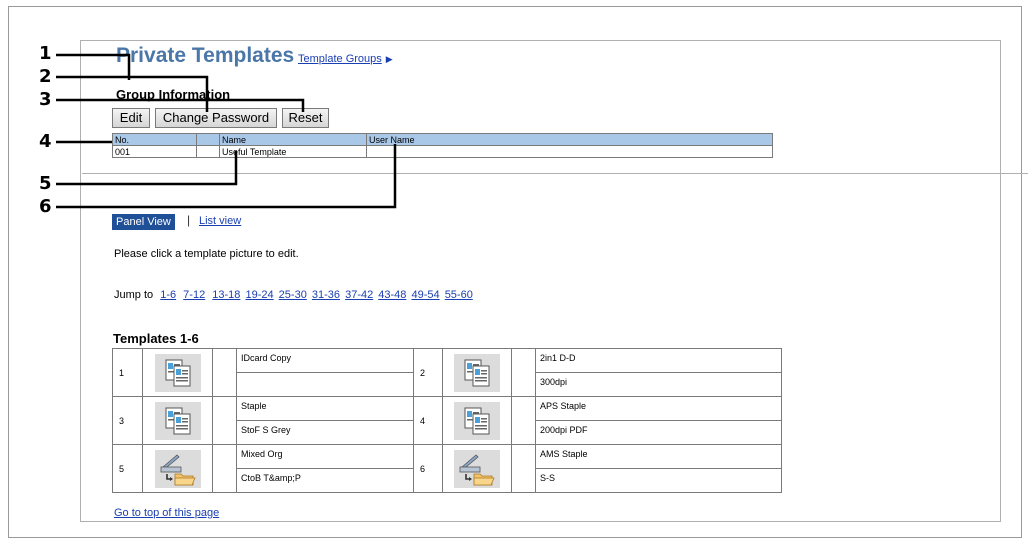  Describe the element at coordinates (45, 141) in the screenshot. I see `callout-4: 4` at that location.